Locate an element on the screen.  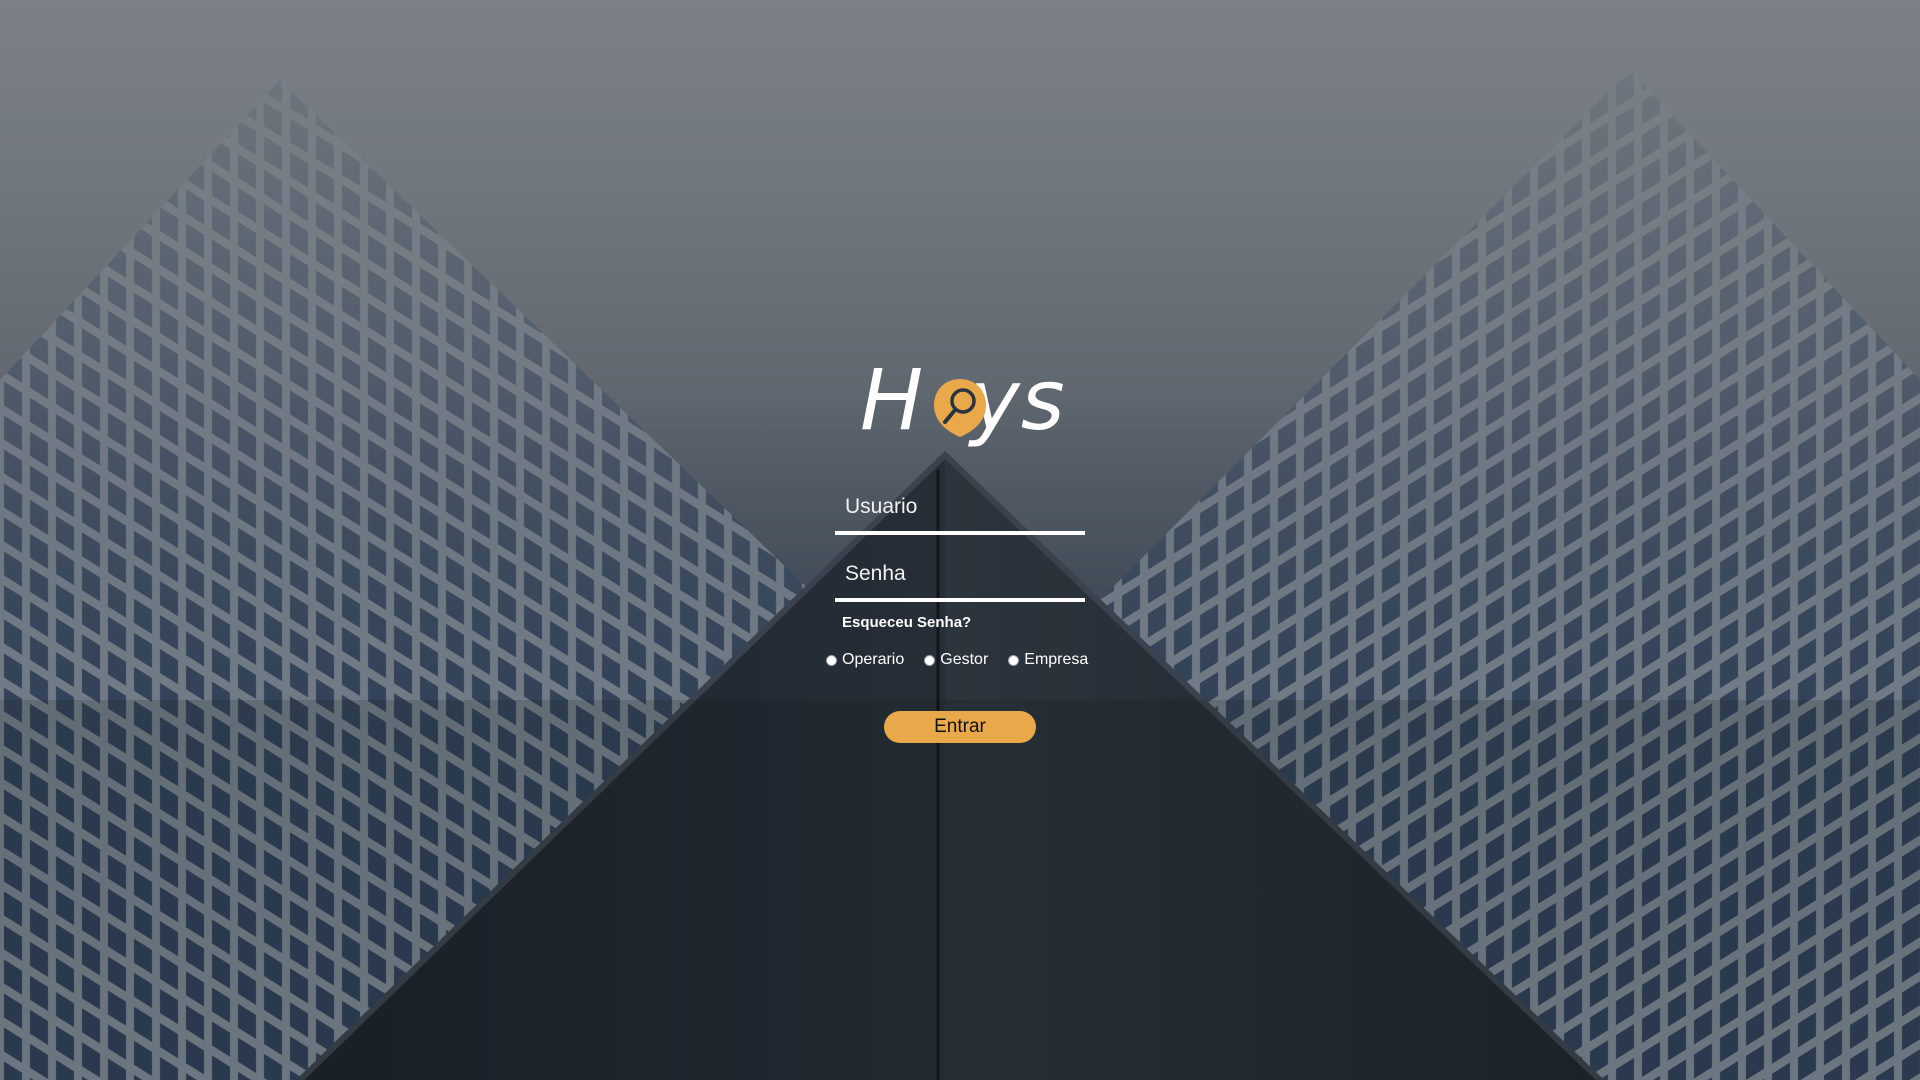
brand-logo: Hys is located at coordinates (965, 400).